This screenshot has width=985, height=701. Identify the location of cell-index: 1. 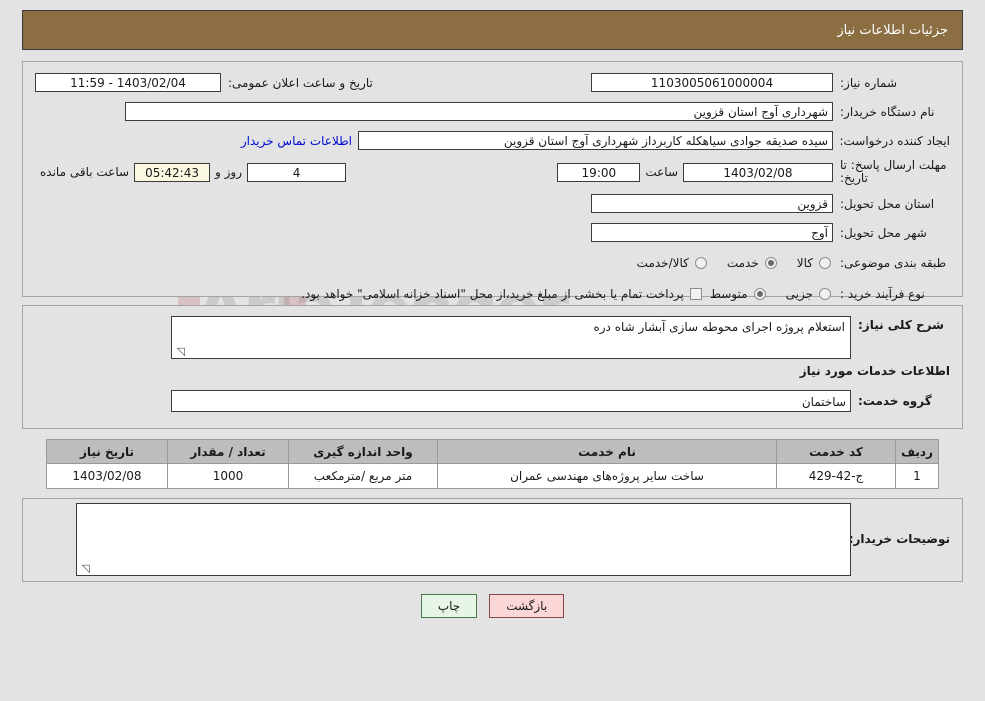
(917, 476).